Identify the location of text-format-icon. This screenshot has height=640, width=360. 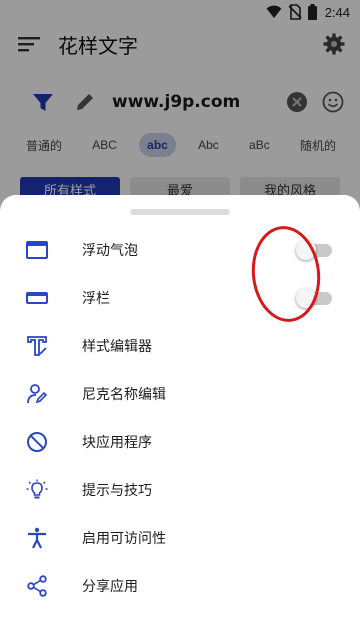
(37, 346).